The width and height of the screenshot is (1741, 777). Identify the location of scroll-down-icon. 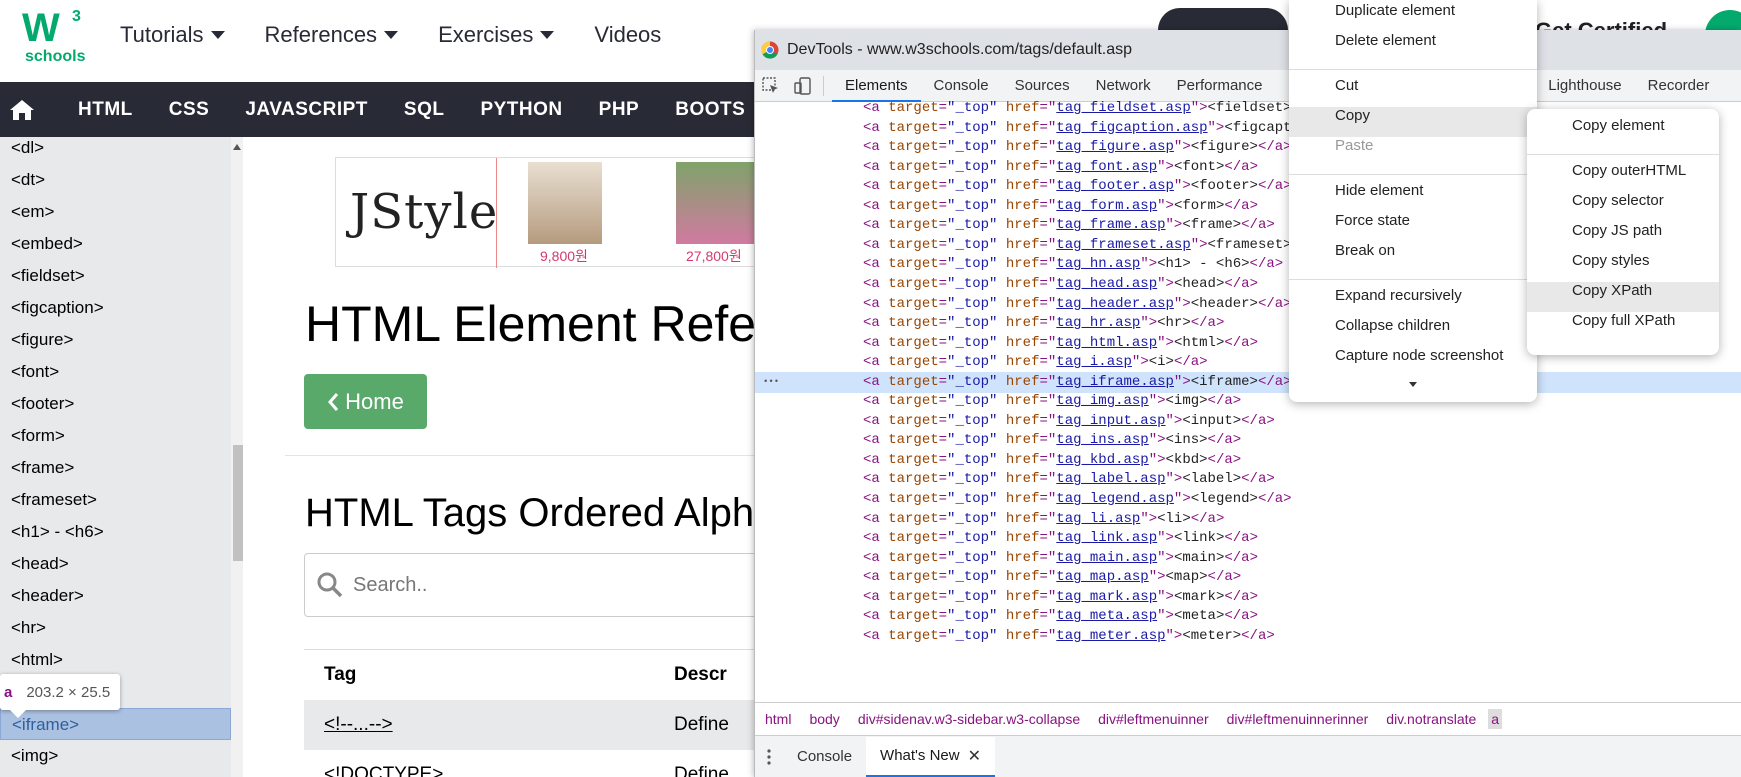
(1413, 384).